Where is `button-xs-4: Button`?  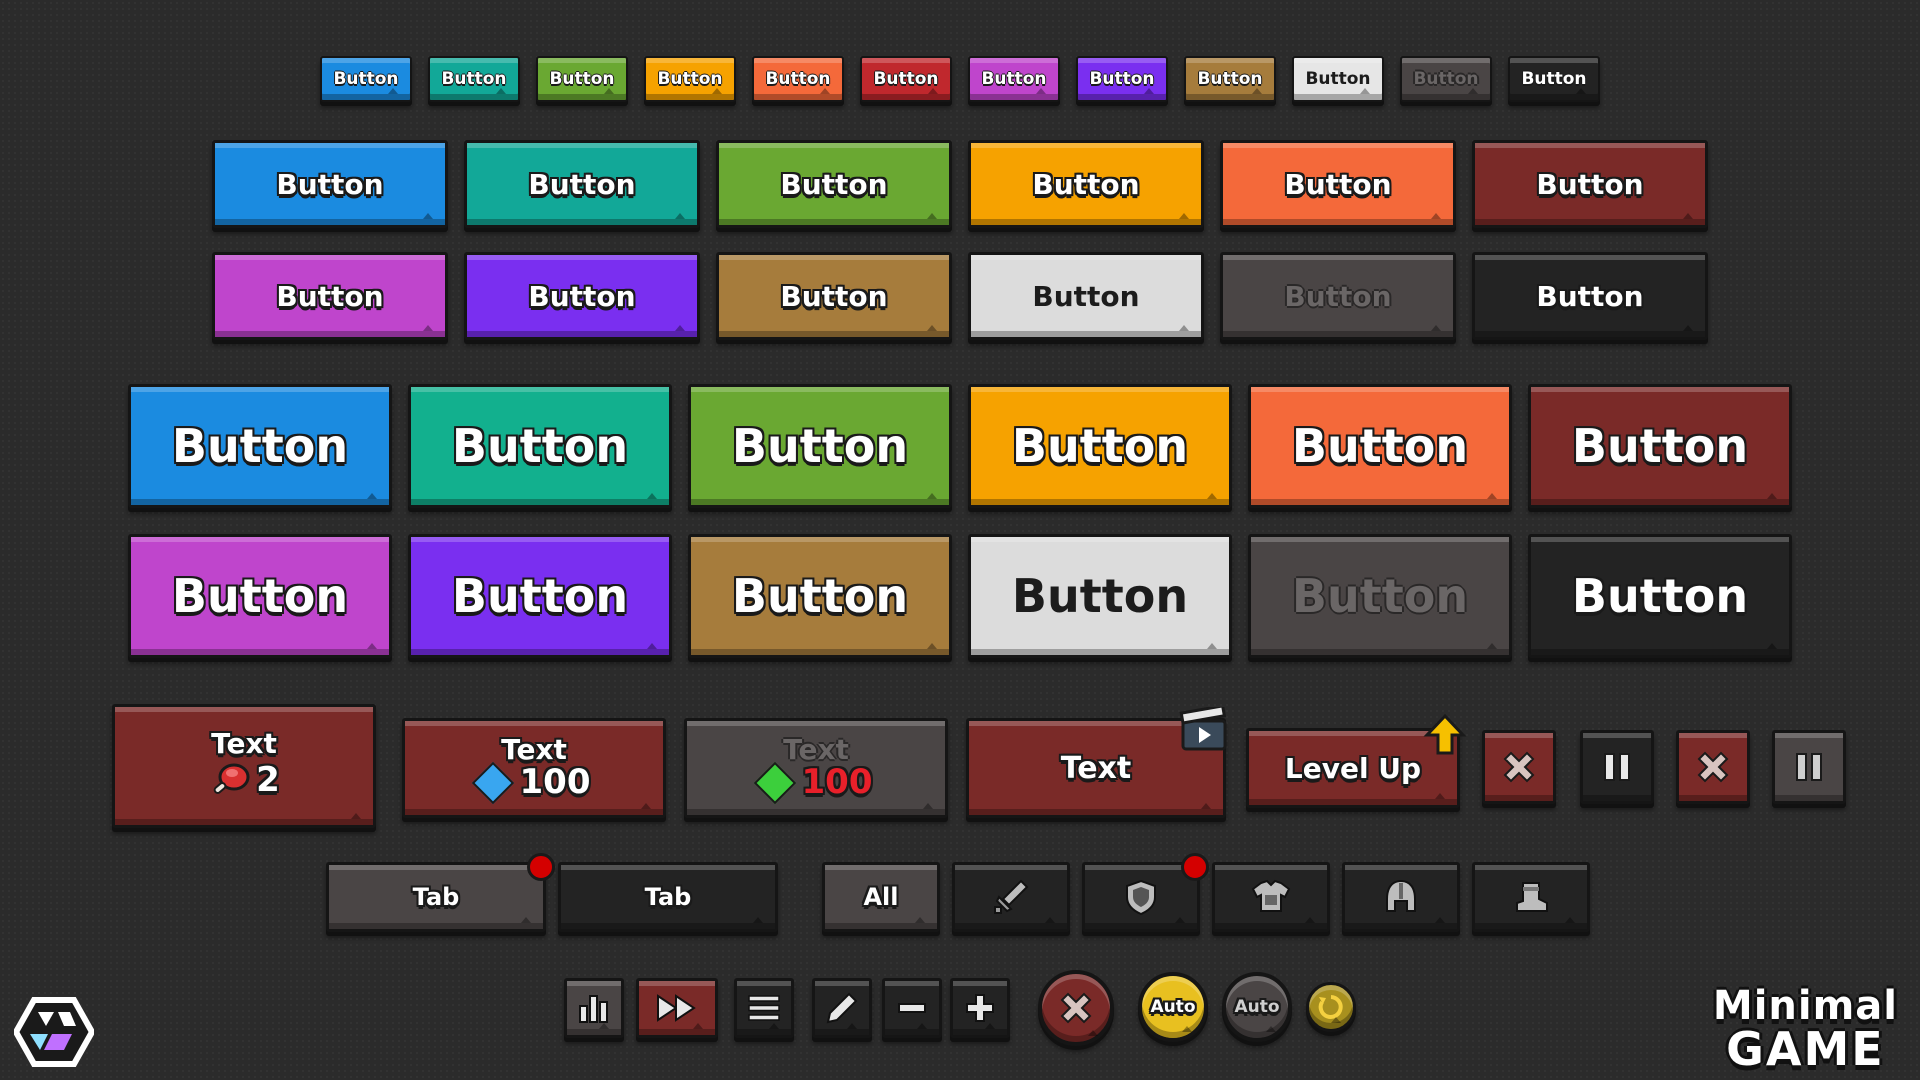
button-xs-4: Button is located at coordinates (690, 79).